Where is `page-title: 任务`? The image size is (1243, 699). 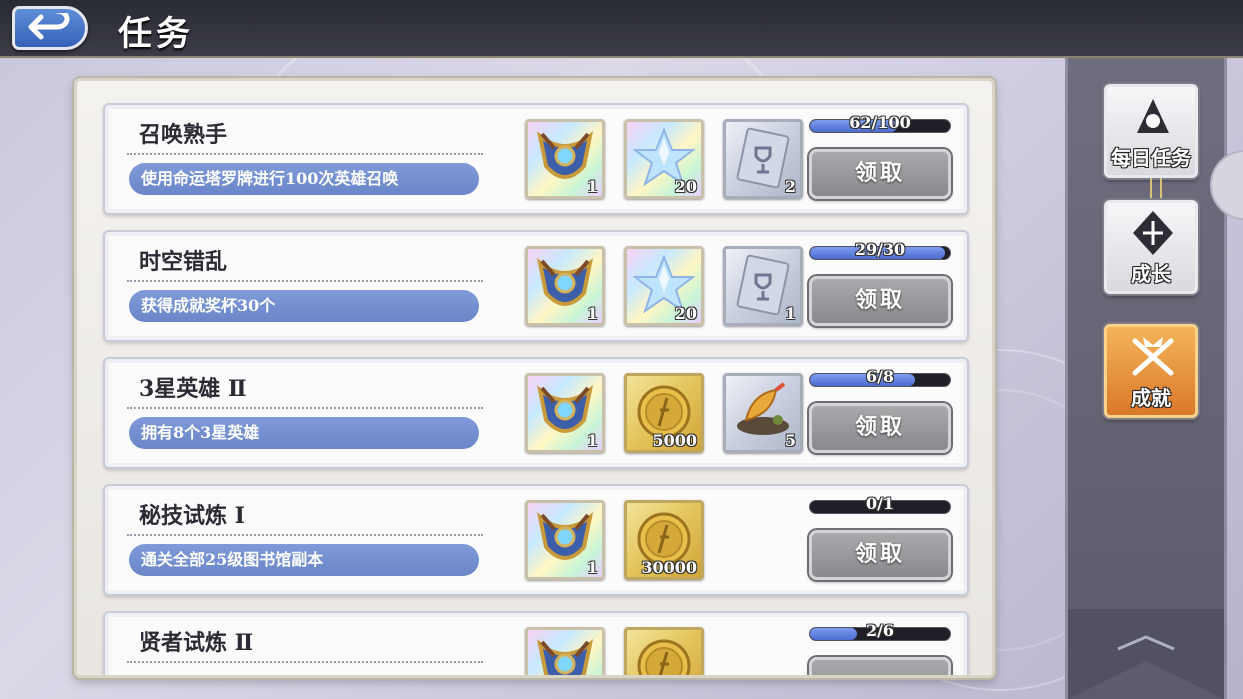 page-title: 任务 is located at coordinates (156, 34).